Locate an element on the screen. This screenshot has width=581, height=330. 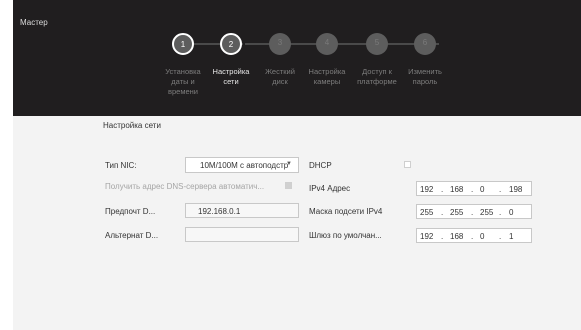
subnet-mask-label: Маска подсети IPv4 is located at coordinates (346, 211).